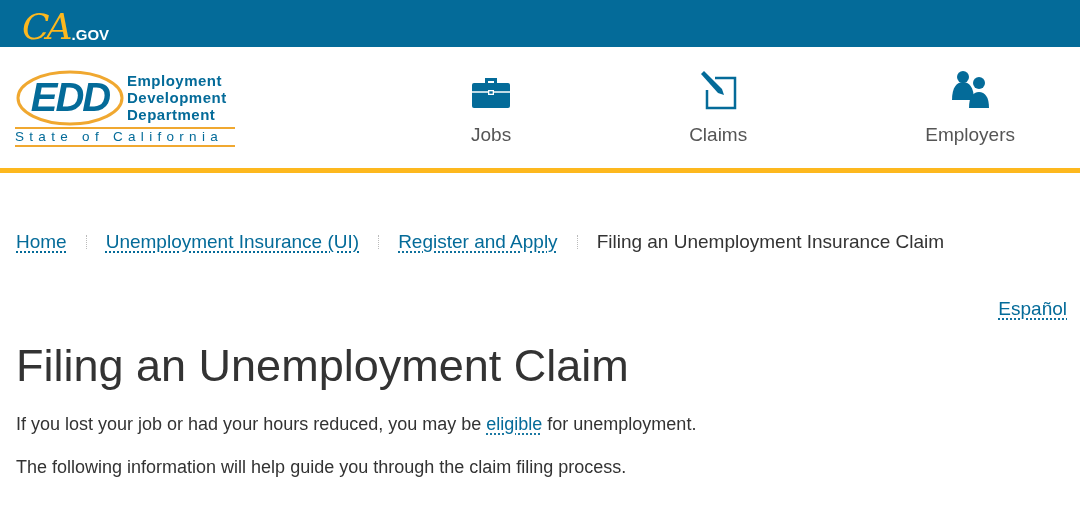 This screenshot has width=1080, height=510. What do you see at coordinates (357, 424) in the screenshot?
I see `paragraph: If you lost your job or had your hours reduced, you may be eligible for unemployment.` at bounding box center [357, 424].